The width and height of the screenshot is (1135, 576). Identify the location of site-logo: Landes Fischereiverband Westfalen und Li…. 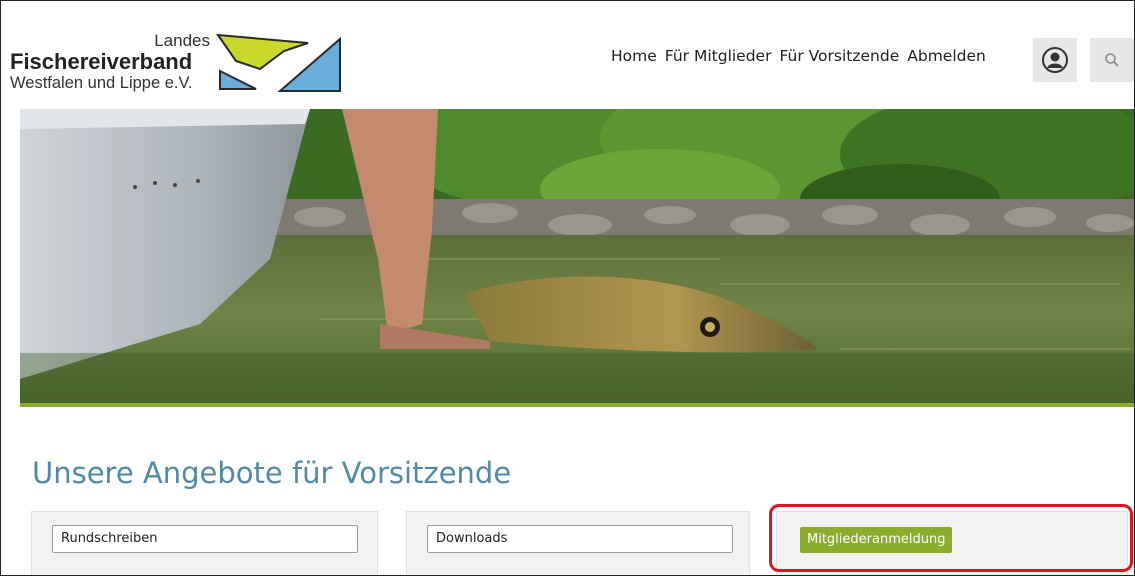
(180, 65).